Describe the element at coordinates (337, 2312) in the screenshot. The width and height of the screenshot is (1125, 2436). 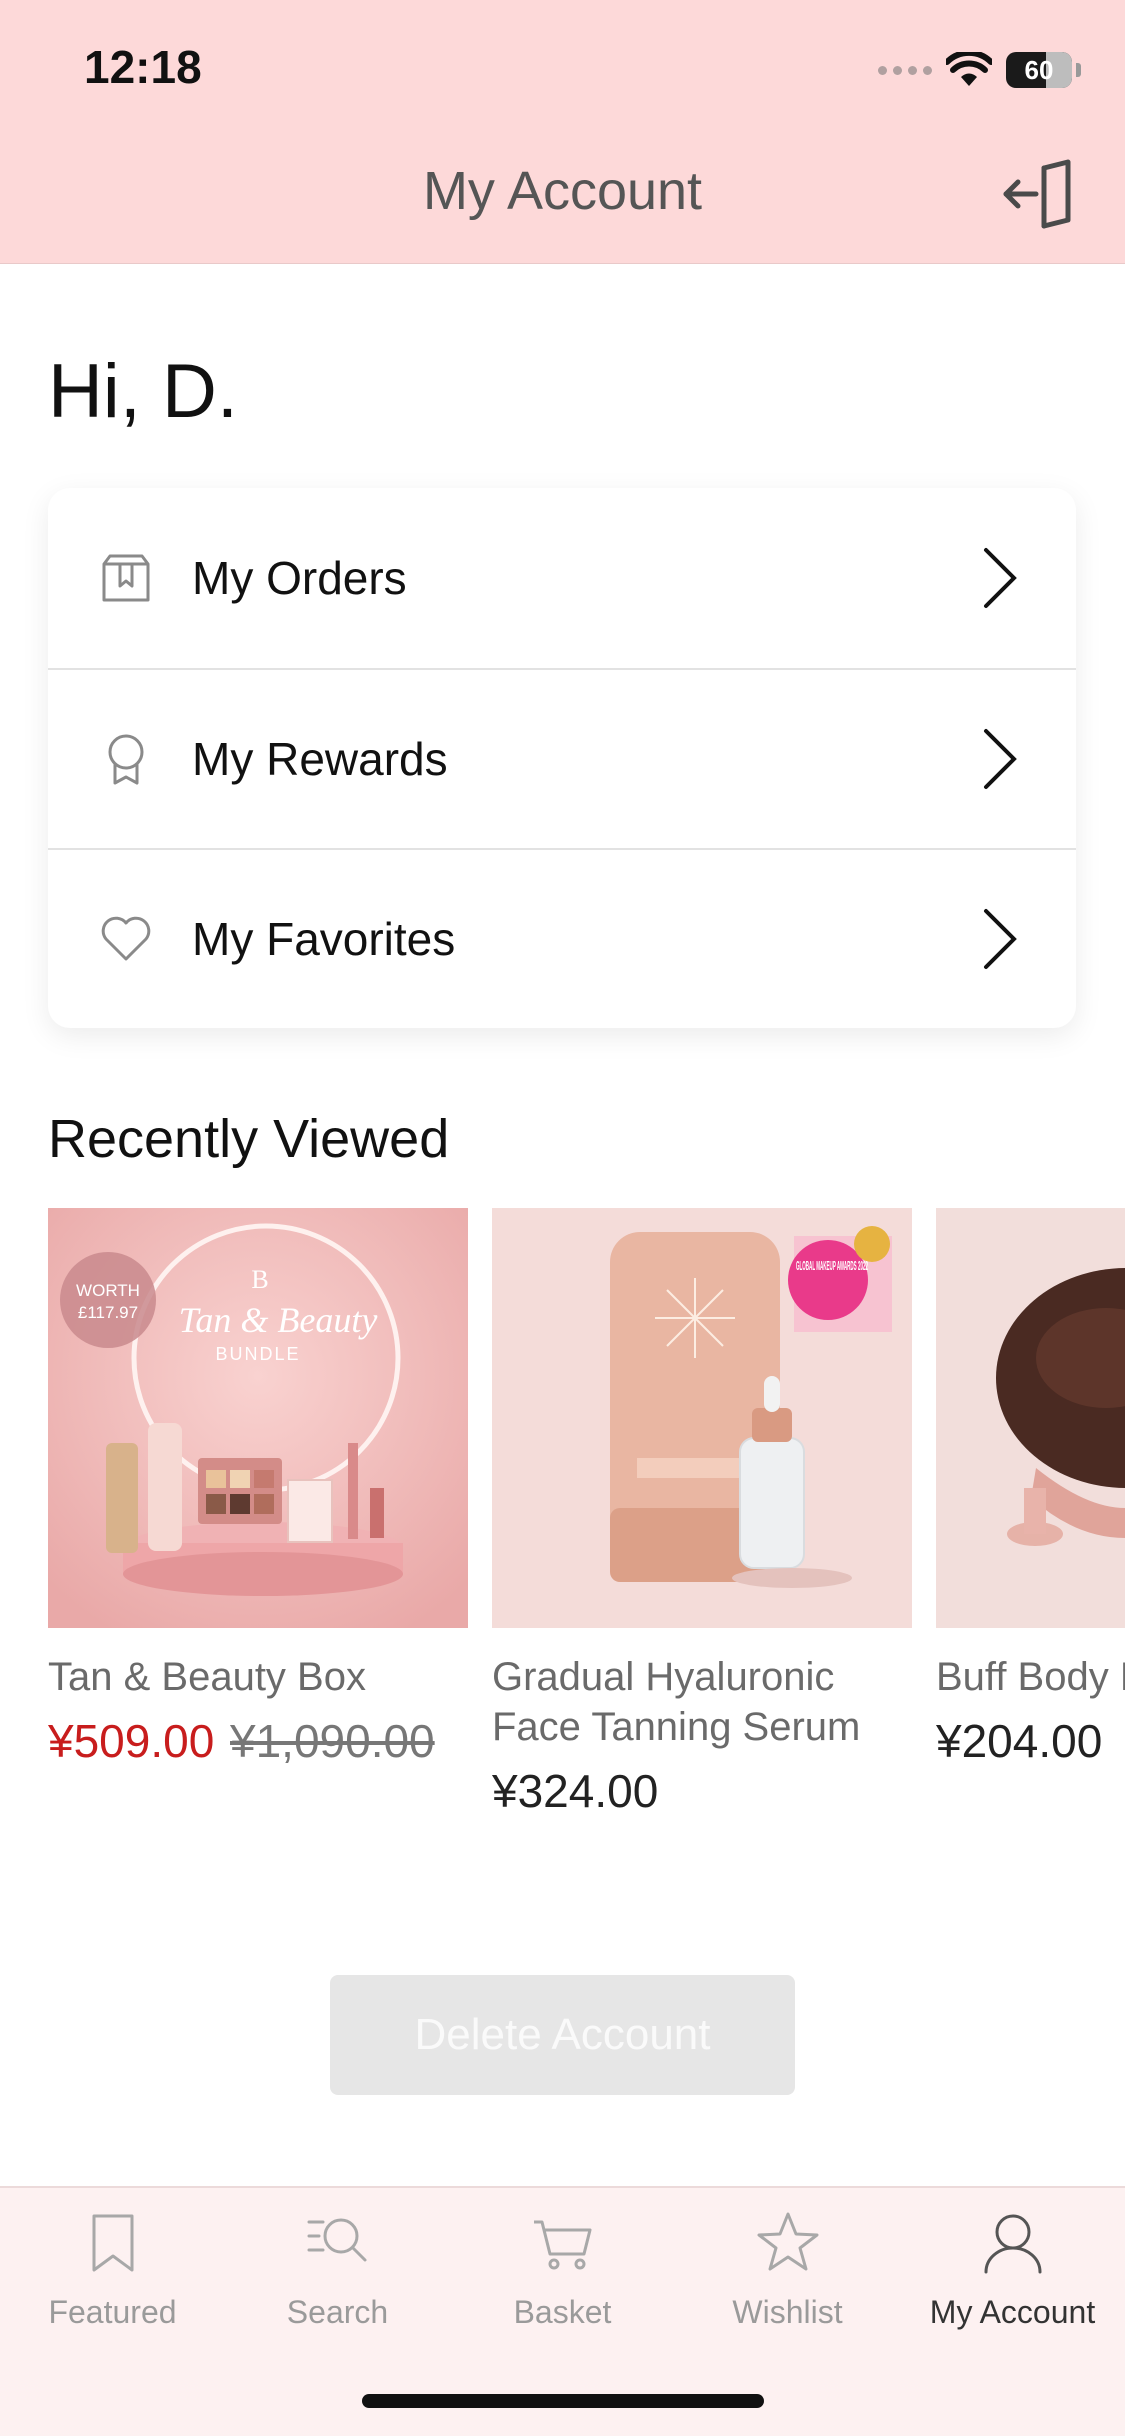
I see `tab-label-search: Search` at that location.